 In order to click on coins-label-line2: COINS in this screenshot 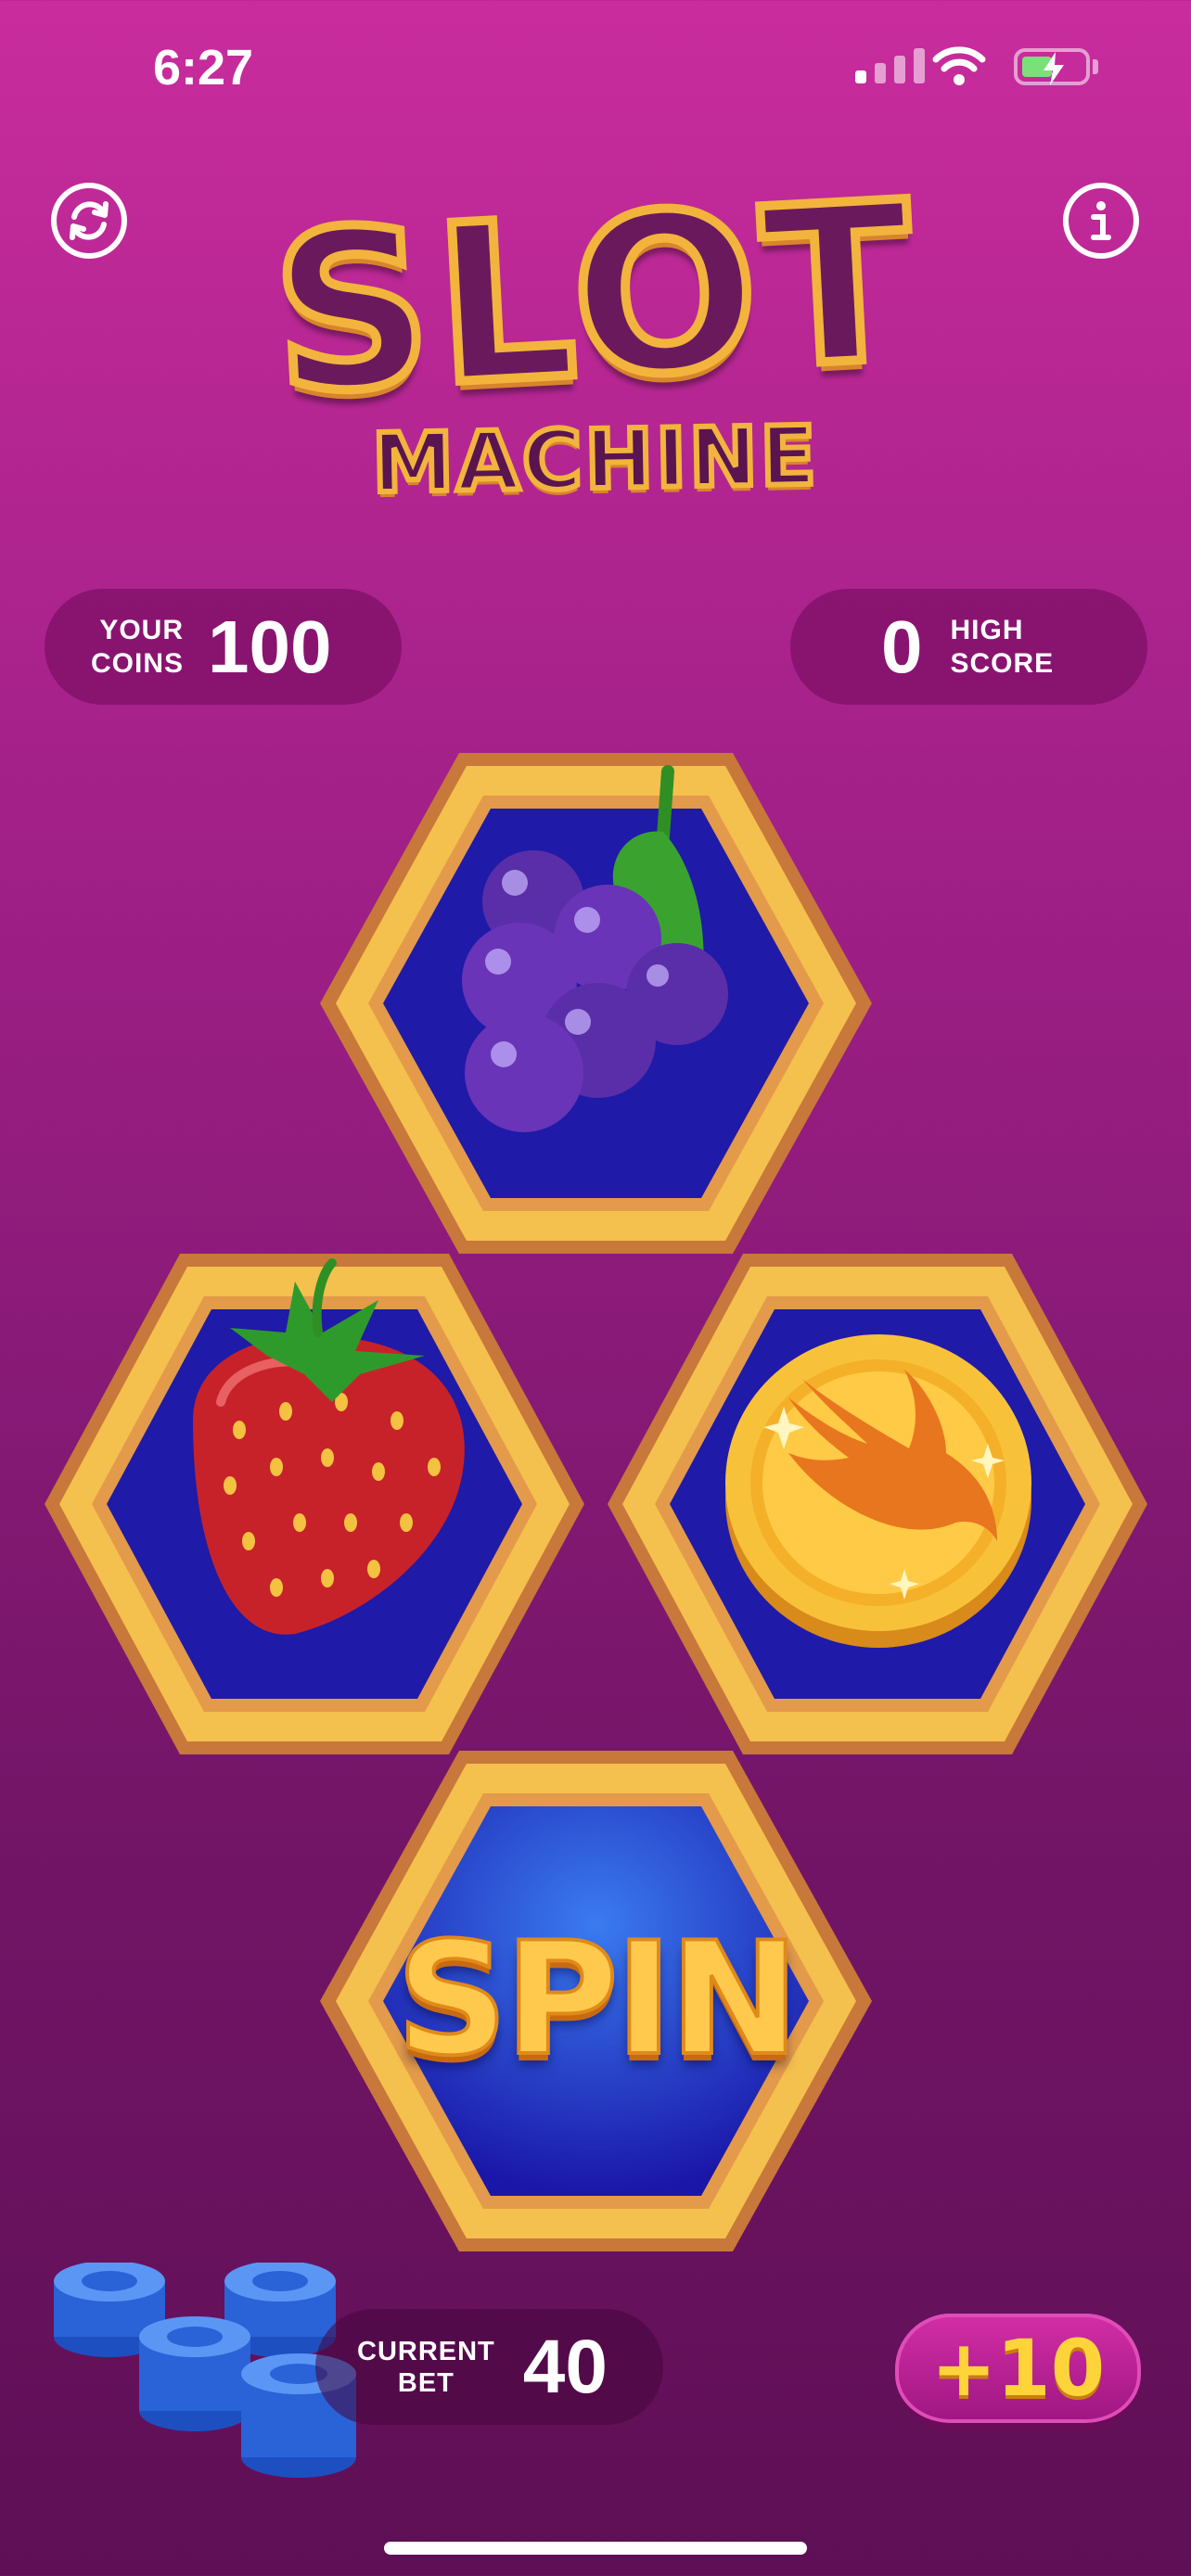, I will do `click(138, 663)`.